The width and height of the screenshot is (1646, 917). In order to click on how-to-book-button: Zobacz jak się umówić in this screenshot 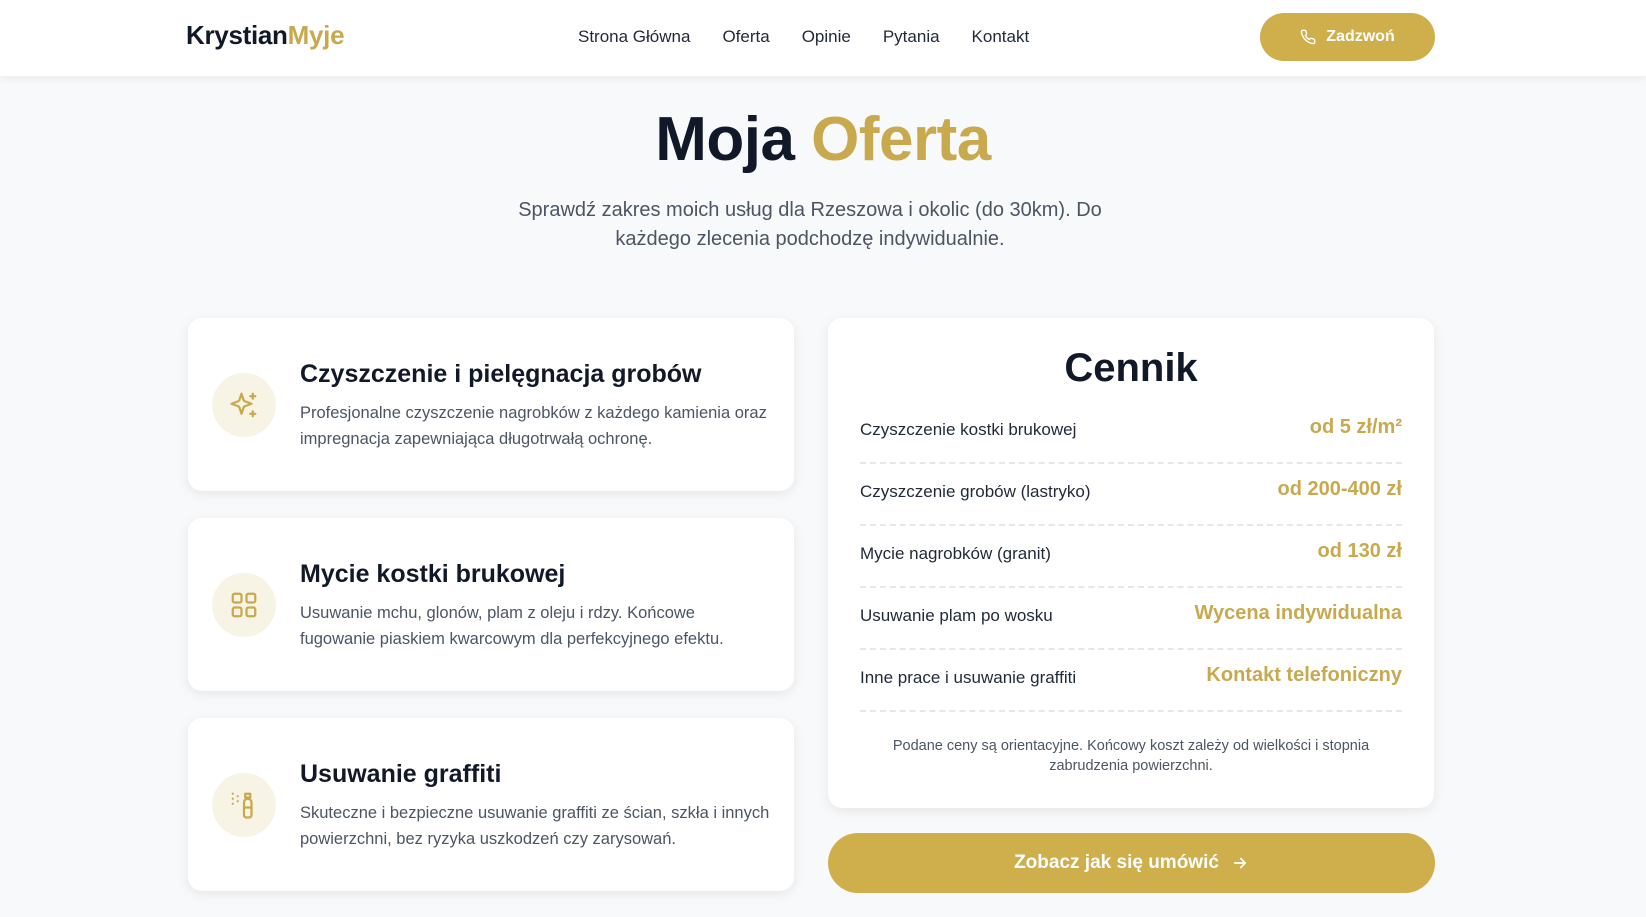, I will do `click(1131, 863)`.